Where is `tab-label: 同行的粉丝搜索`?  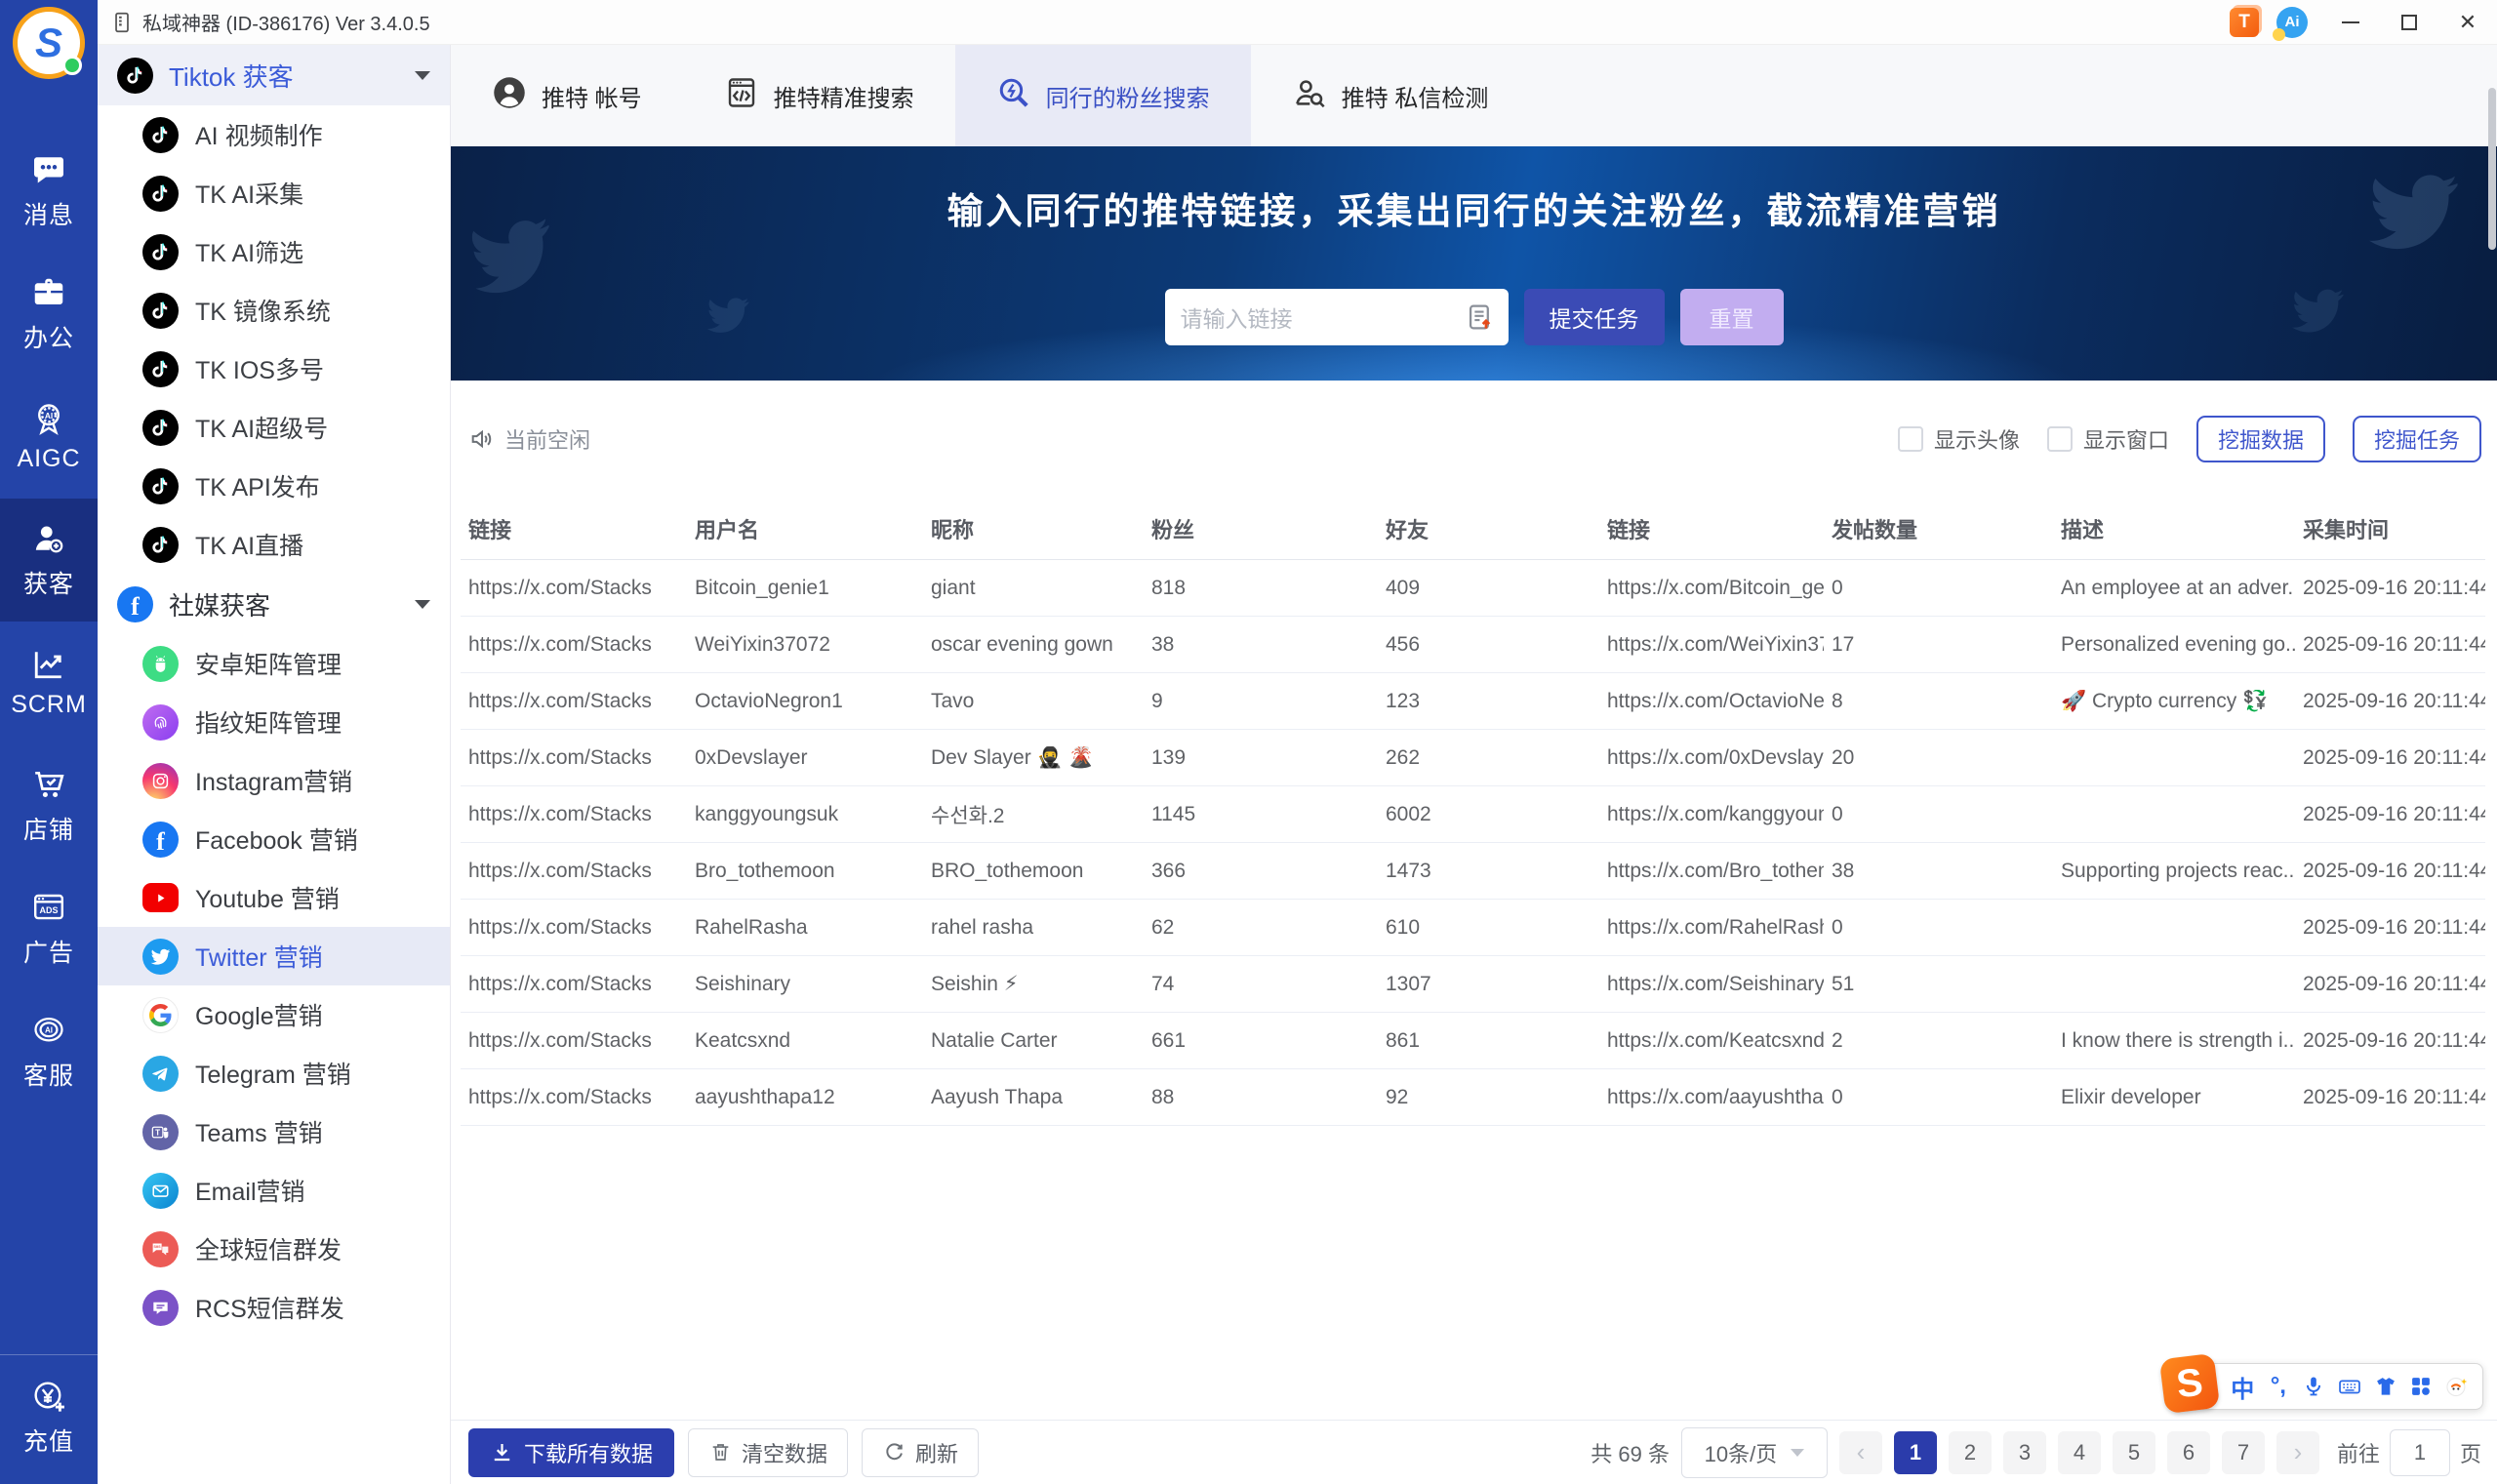
tab-label: 同行的粉丝搜索 is located at coordinates (1127, 98).